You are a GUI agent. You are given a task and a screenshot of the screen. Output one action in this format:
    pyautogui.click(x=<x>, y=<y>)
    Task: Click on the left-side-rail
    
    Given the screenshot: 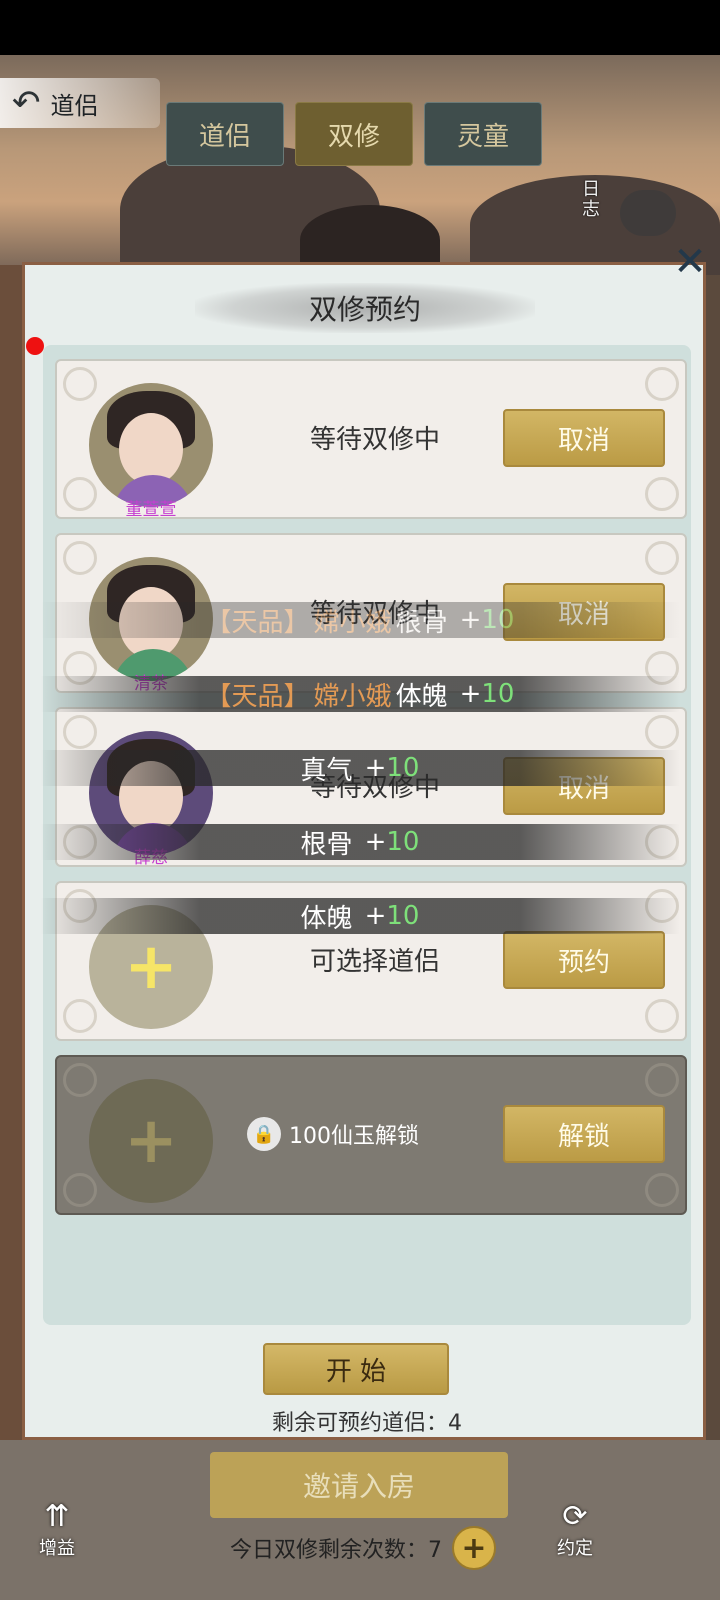 What is the action you would take?
    pyautogui.click(x=11, y=855)
    